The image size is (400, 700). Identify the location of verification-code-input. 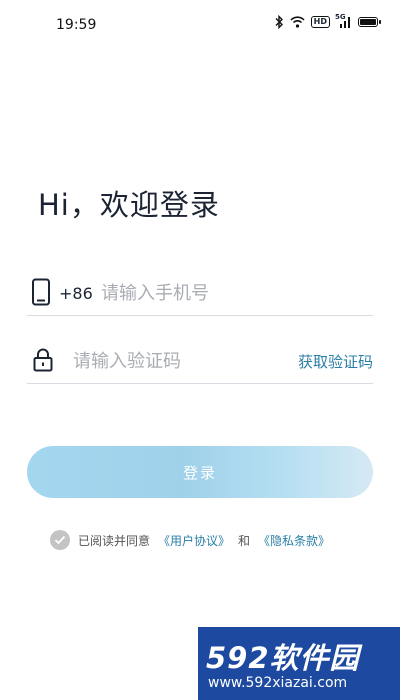
(178, 361).